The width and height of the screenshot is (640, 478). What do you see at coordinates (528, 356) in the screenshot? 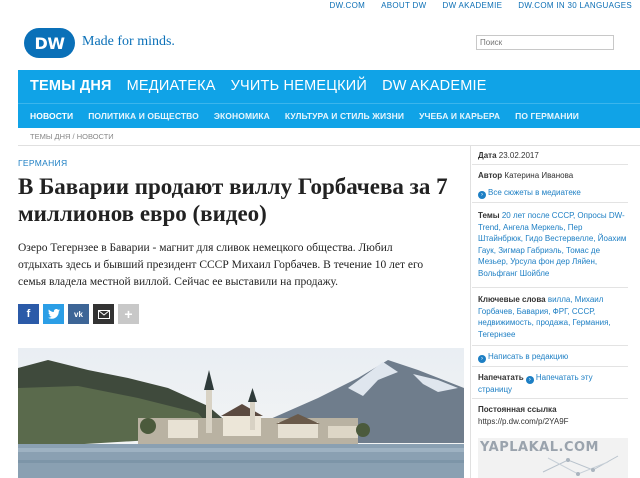
I see `write-editor-text: Написать в редакцию` at bounding box center [528, 356].